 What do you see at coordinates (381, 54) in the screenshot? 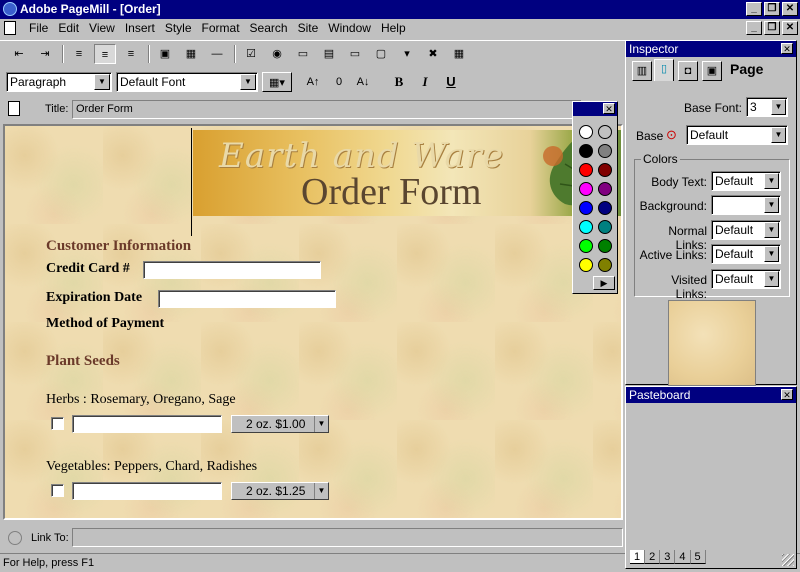
I see `submit-button-icon: ▢` at bounding box center [381, 54].